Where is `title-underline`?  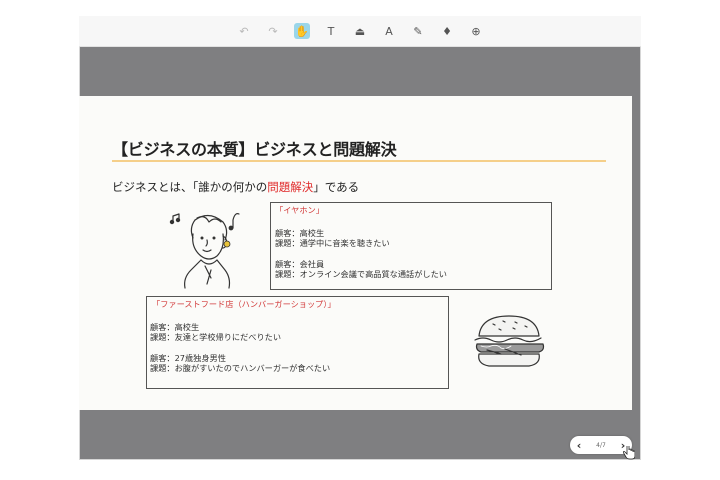 title-underline is located at coordinates (359, 161).